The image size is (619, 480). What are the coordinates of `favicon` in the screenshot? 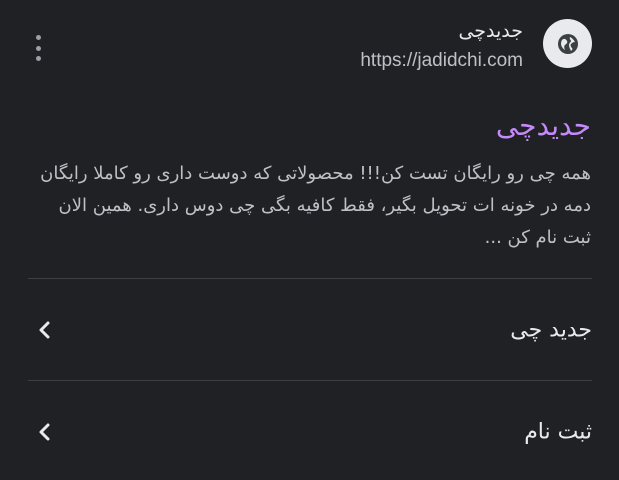 It's located at (567, 43).